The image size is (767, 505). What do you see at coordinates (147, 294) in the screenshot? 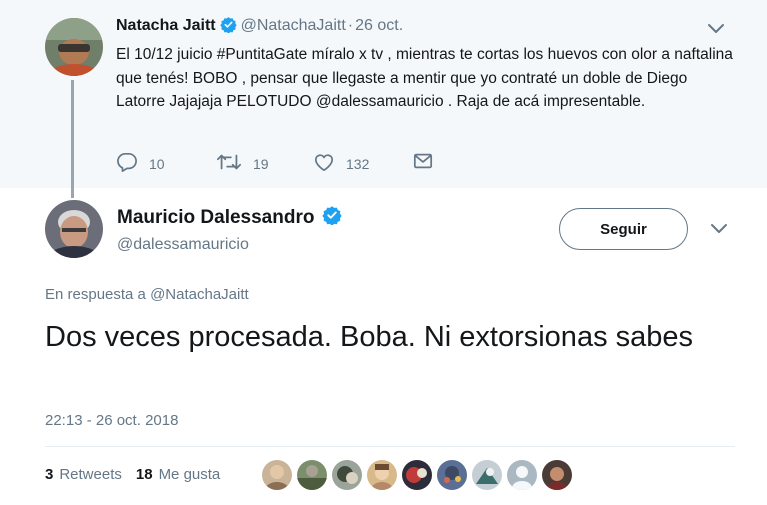
I see `reply-context: En respuesta a @NatachaJaitt` at bounding box center [147, 294].